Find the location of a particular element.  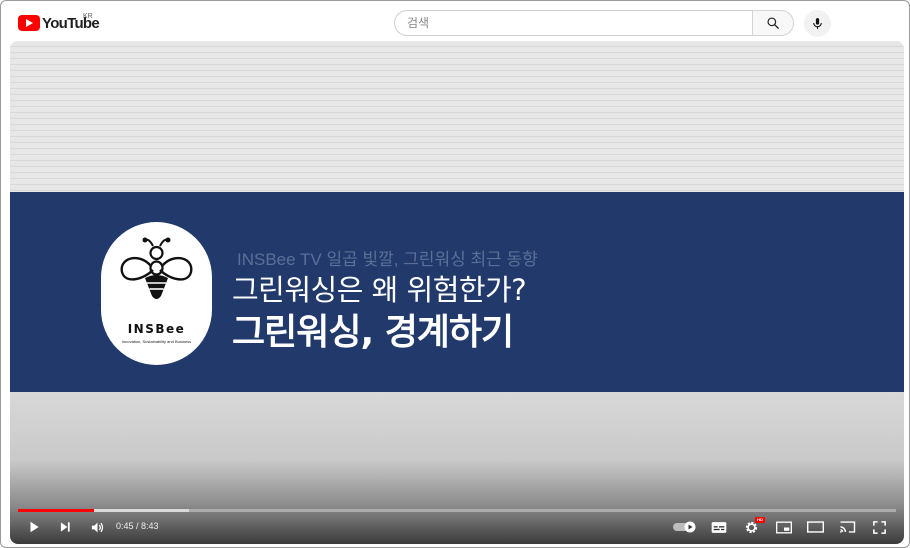

badge-name: INSBee is located at coordinates (156, 329).